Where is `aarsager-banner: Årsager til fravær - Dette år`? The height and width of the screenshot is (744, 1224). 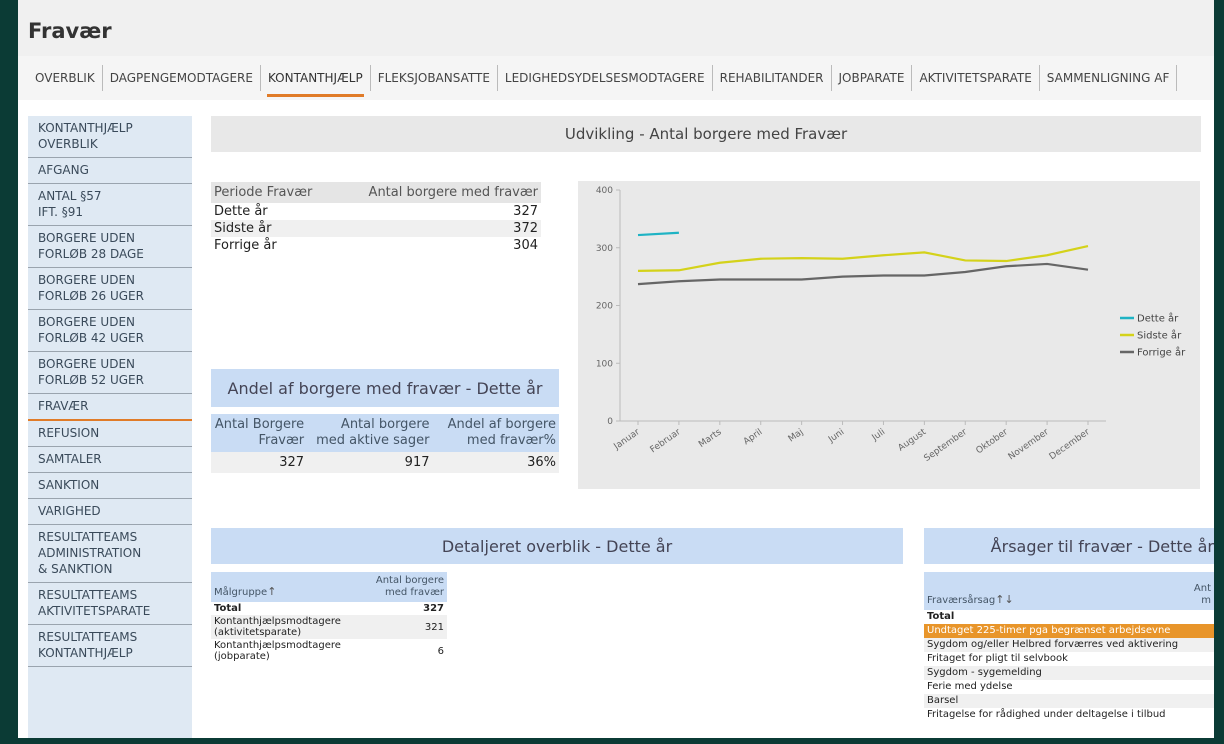
aarsager-banner: Årsager til fravær - Dette år is located at coordinates (1069, 546).